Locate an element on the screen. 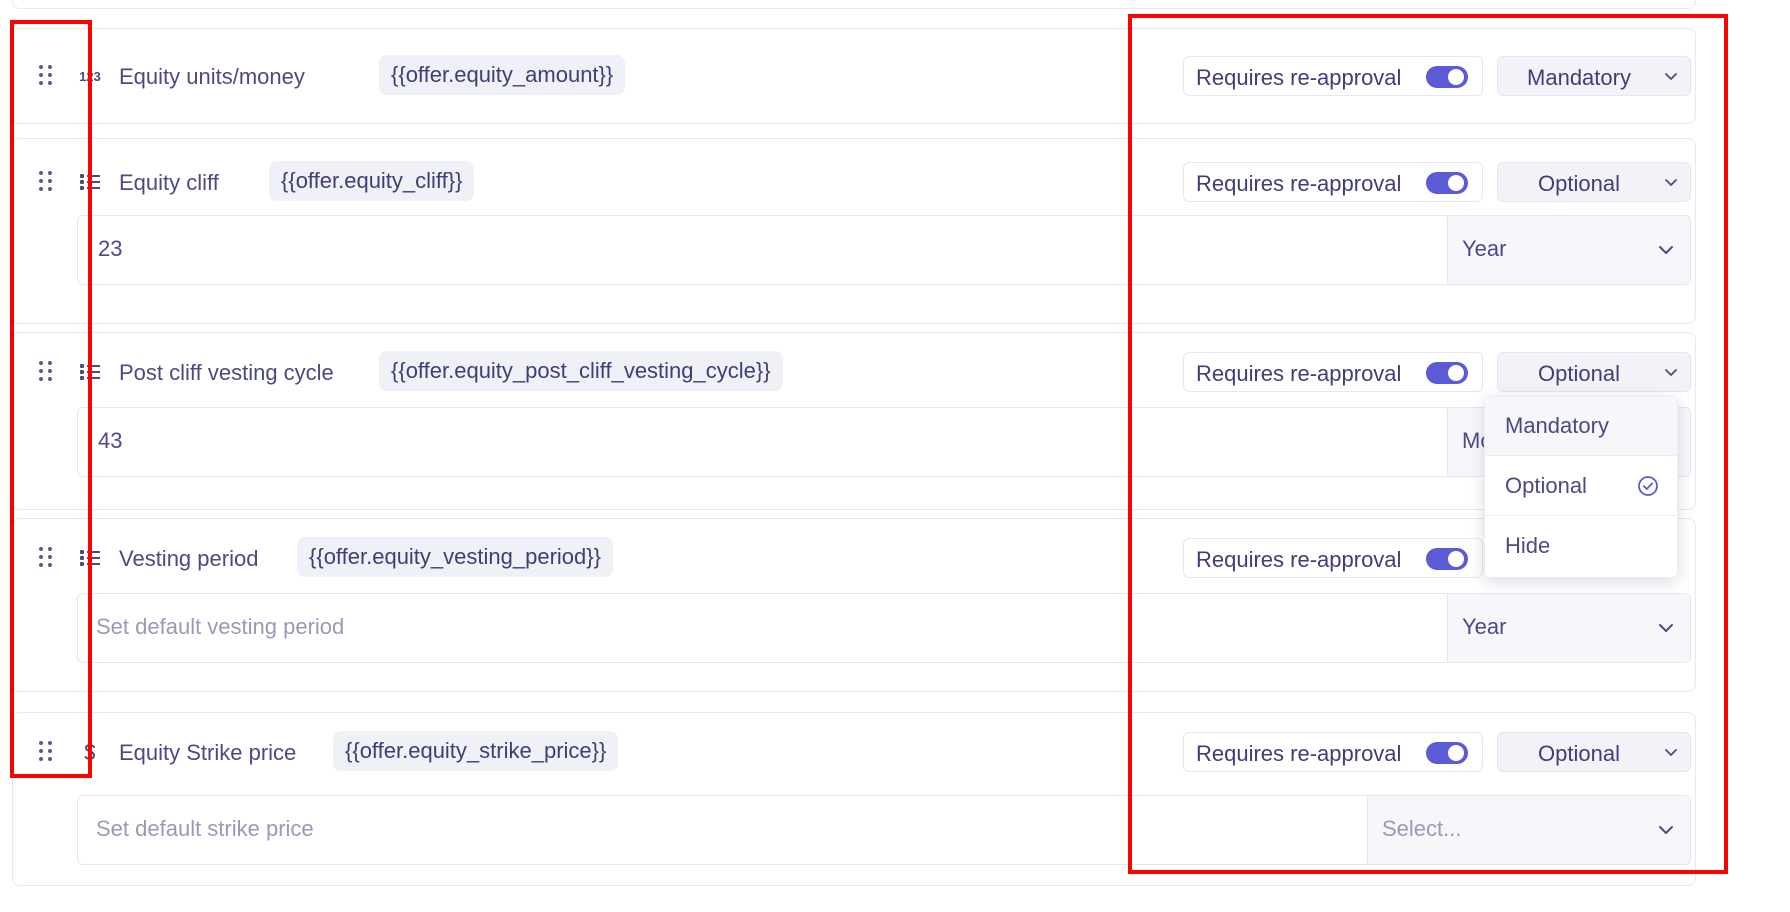  field-label: Equity units/money is located at coordinates (212, 76).